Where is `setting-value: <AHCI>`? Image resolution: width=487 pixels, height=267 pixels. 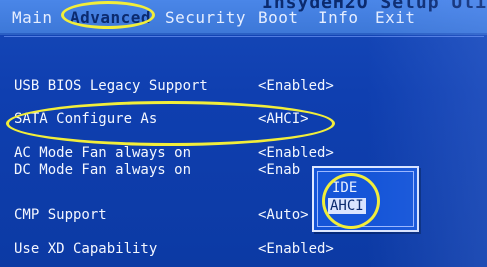
setting-value: <AHCI> is located at coordinates (283, 119).